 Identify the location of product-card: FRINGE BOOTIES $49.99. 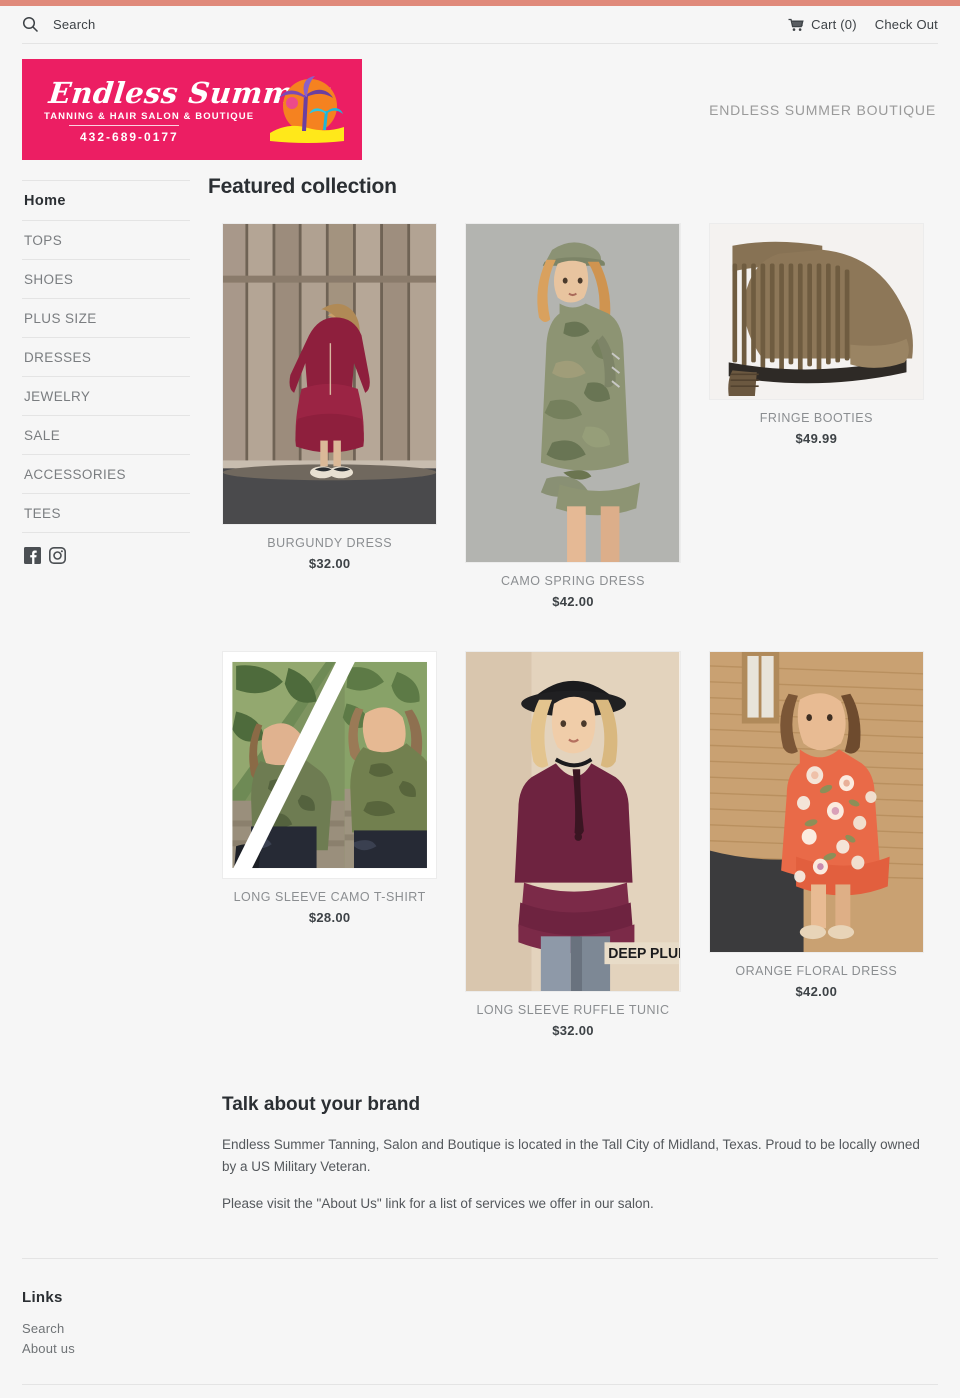
(816, 437).